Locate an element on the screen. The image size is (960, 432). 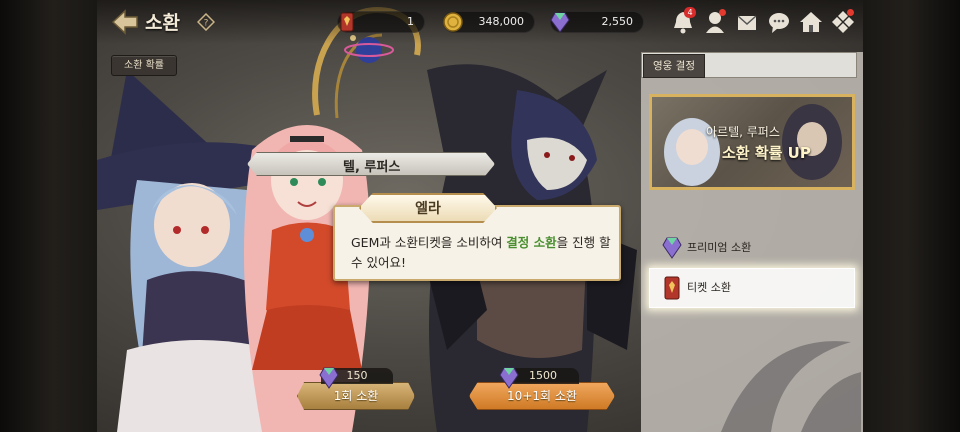
hero-alert-dot is located at coordinates (722, 12).